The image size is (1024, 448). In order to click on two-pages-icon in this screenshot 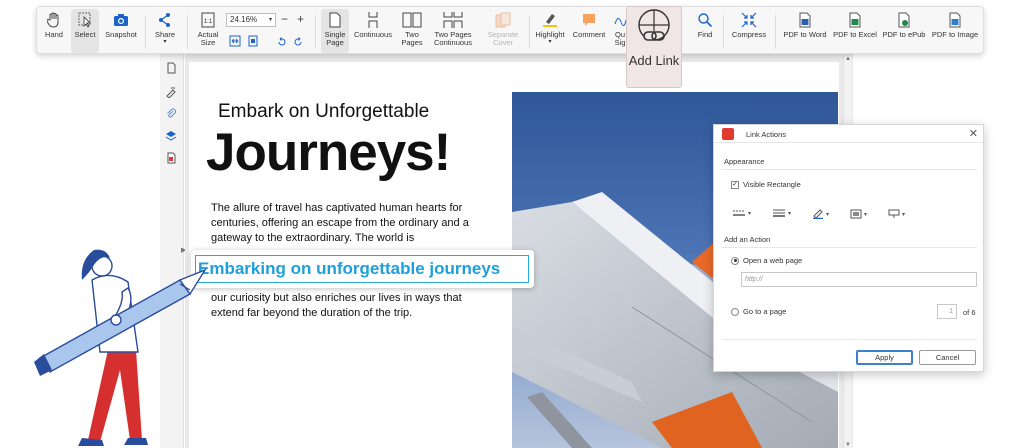, I will do `click(412, 20)`.